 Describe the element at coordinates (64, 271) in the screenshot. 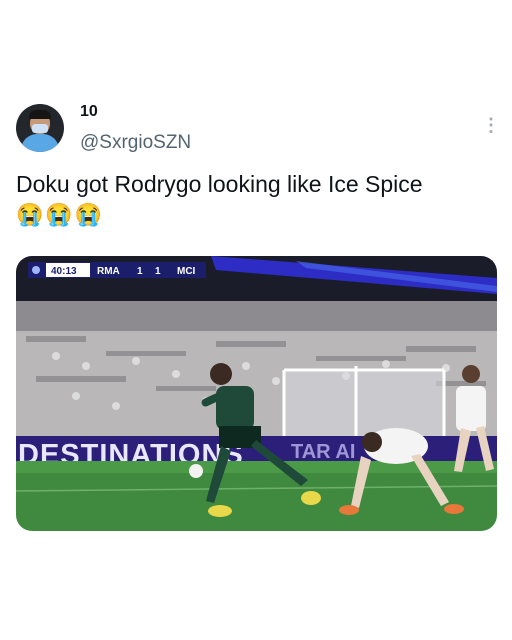

I see `match-clock: 40:13` at that location.